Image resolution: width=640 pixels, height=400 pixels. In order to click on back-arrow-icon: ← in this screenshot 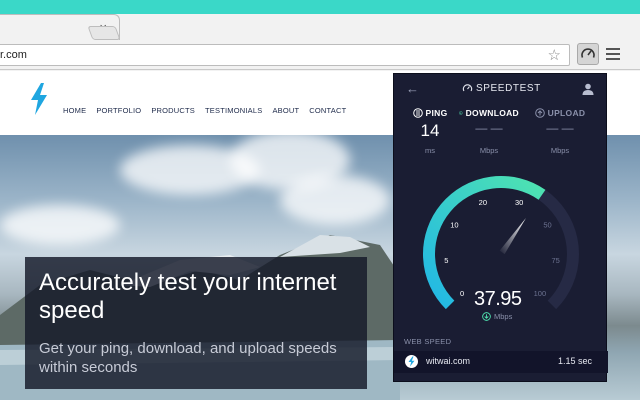, I will do `click(412, 88)`.